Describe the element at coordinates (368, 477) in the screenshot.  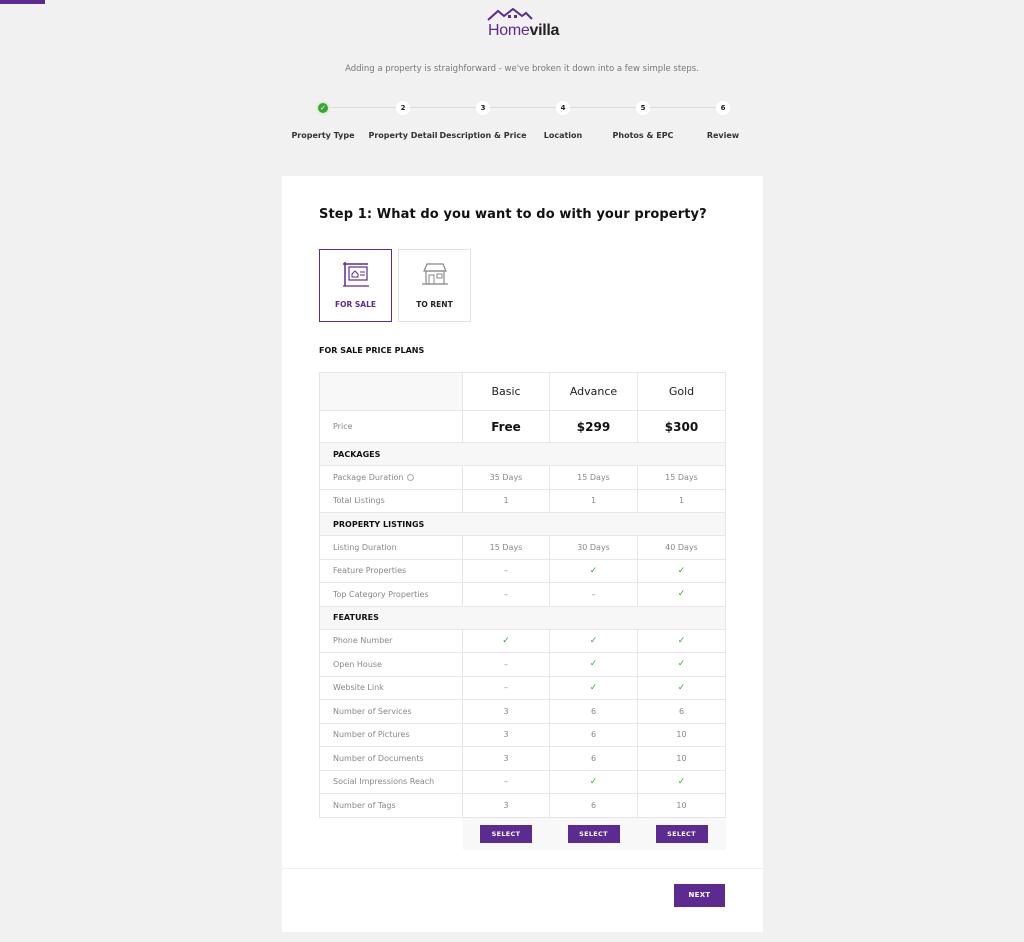
I see `feature-label: Package Duration` at that location.